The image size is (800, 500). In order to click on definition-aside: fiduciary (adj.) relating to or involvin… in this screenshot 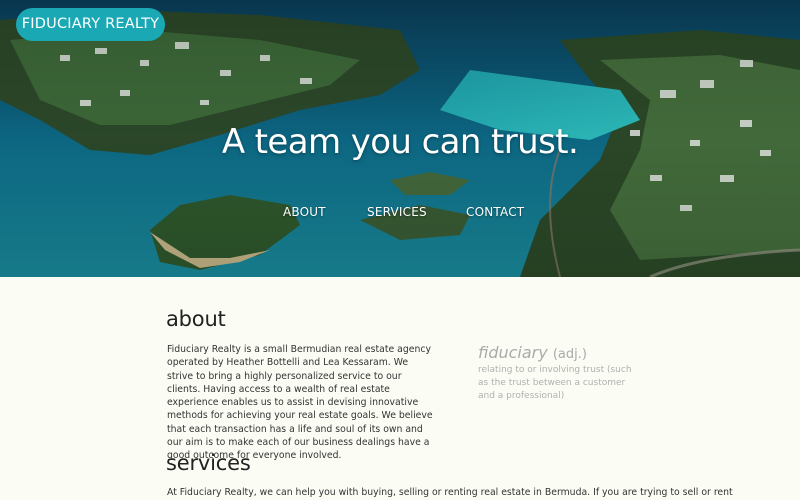, I will do `click(563, 373)`.